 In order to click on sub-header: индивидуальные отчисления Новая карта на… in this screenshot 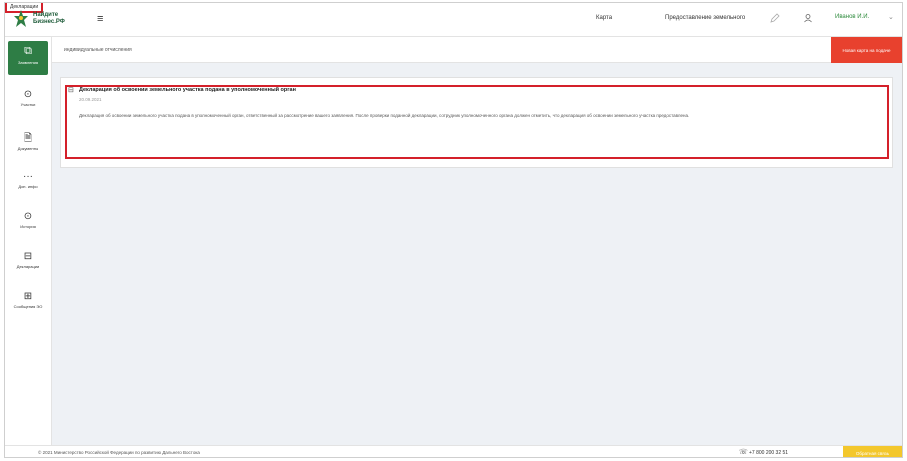, I will do `click(477, 50)`.